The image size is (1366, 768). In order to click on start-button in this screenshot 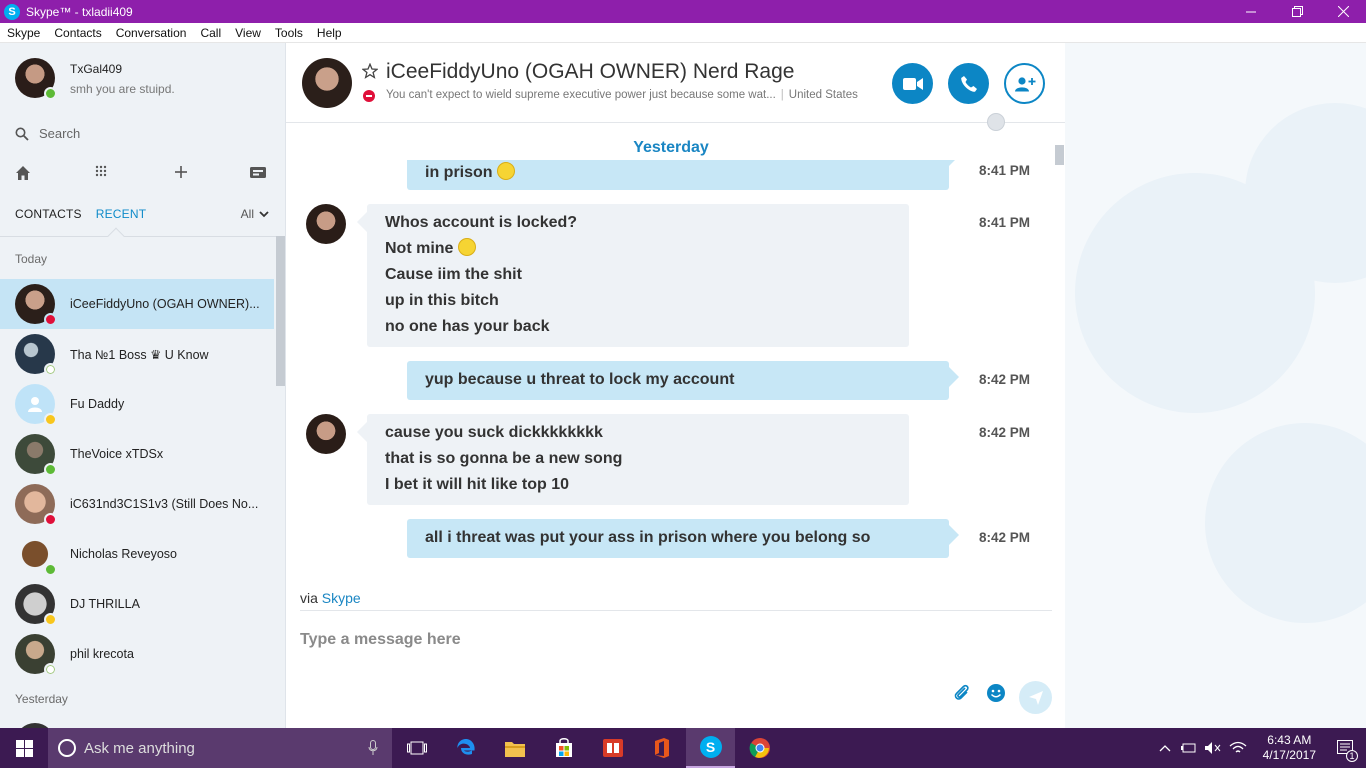, I will do `click(24, 748)`.